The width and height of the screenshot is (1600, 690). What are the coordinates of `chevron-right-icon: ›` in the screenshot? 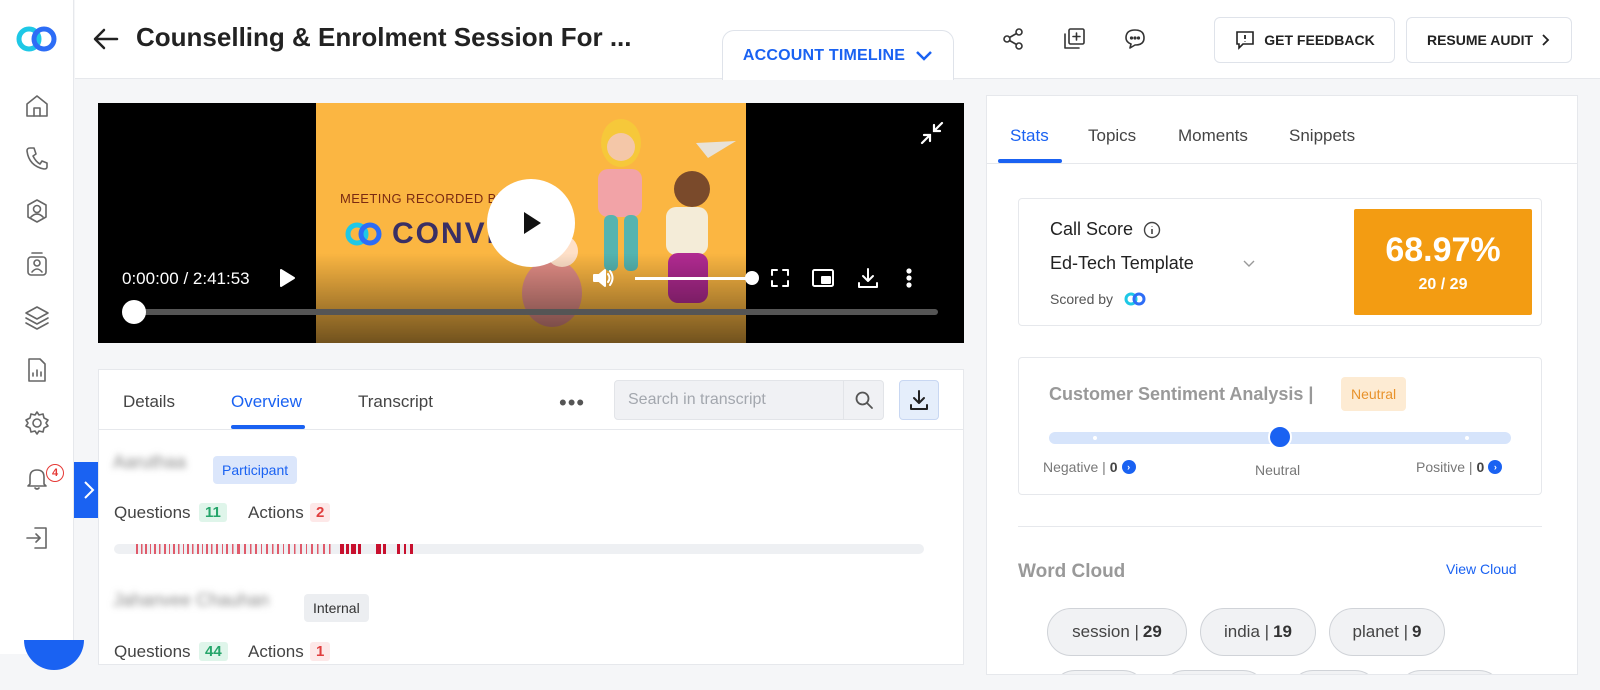 It's located at (1128, 467).